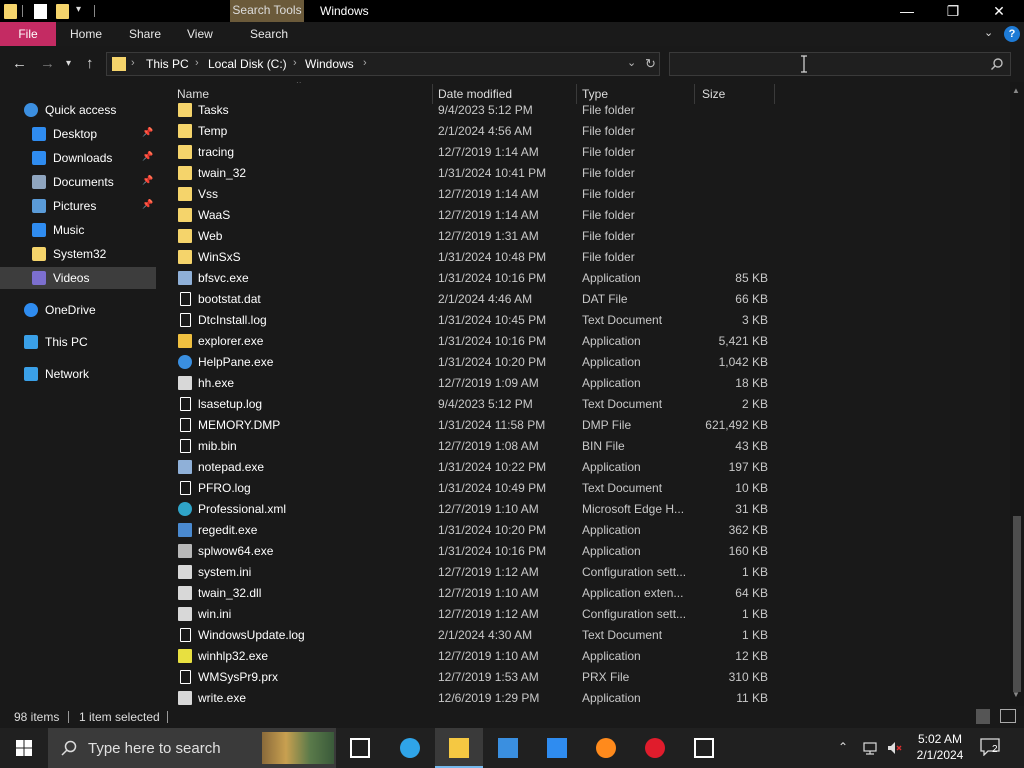 This screenshot has width=1024, height=768. Describe the element at coordinates (78, 254) in the screenshot. I see `sidebar-item-system32: System32` at that location.